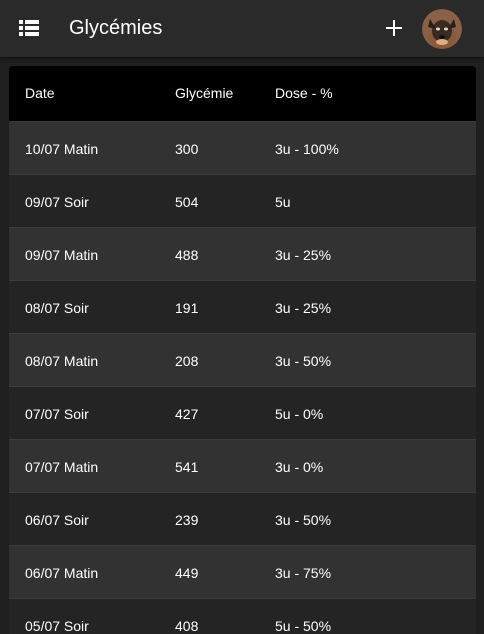 Image resolution: width=484 pixels, height=634 pixels. Describe the element at coordinates (299, 467) in the screenshot. I see `cell-dose: 3u - 0%` at that location.